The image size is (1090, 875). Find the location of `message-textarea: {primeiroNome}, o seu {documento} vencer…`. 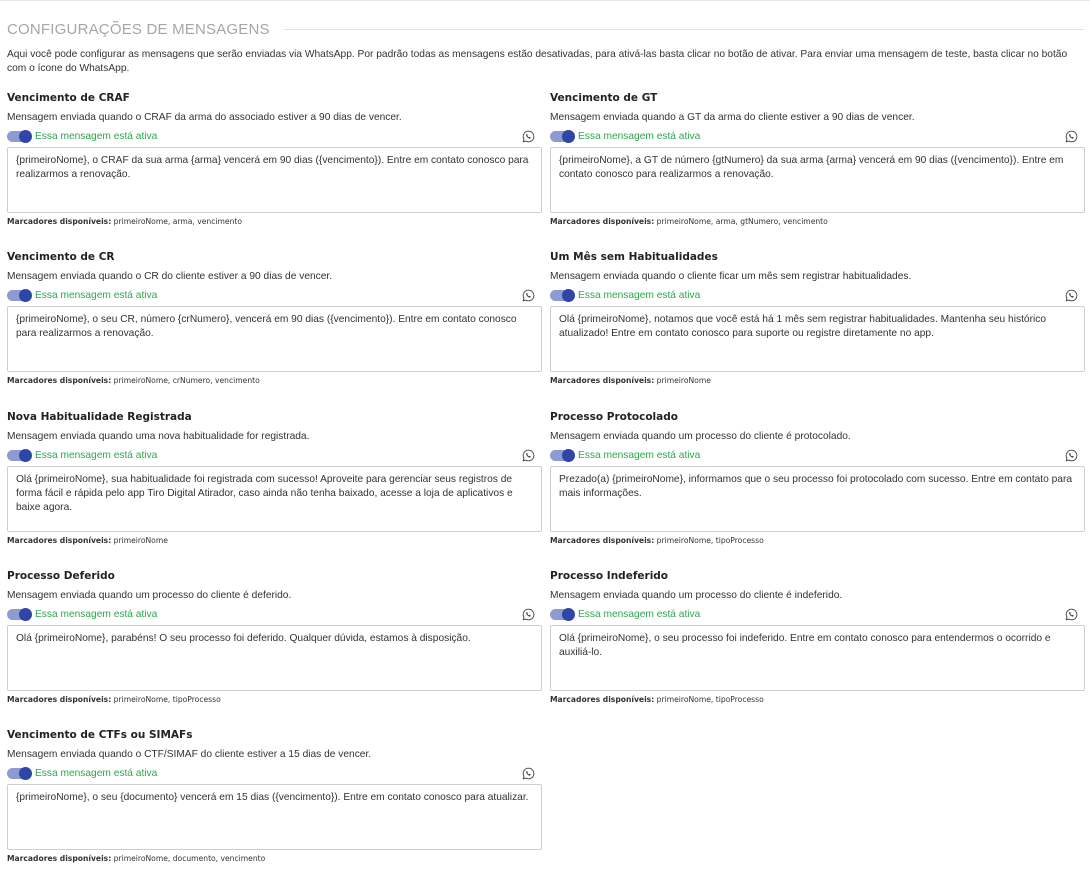

message-textarea: {primeiroNome}, o seu {documento} vencer… is located at coordinates (274, 817).